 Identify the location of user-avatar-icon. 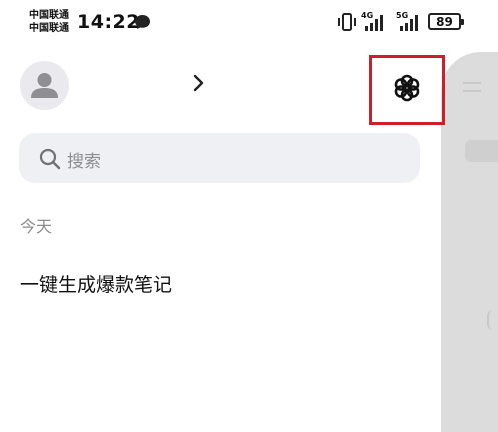
(44, 85).